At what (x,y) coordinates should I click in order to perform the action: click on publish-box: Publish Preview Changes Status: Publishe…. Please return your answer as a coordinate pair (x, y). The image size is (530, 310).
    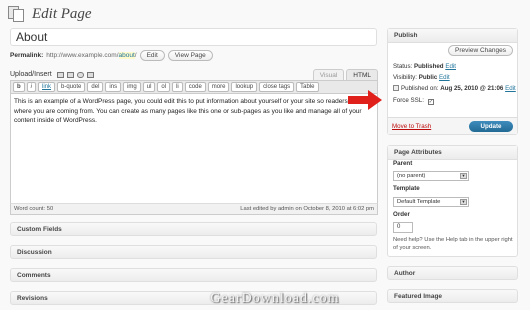
    Looking at the image, I should click on (452, 81).